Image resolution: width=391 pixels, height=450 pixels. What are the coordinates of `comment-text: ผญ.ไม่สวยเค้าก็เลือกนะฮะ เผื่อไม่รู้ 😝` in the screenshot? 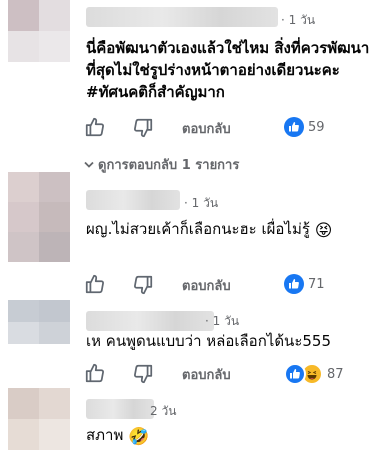 It's located at (234, 229).